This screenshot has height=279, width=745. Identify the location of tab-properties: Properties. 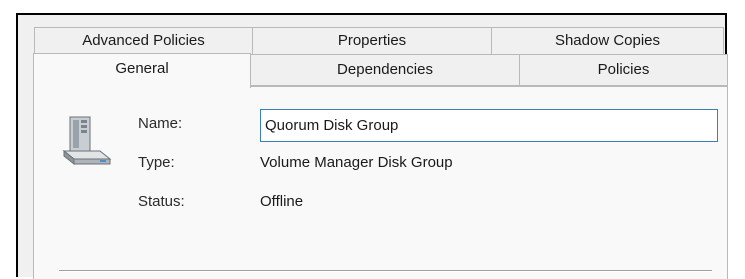
(372, 41).